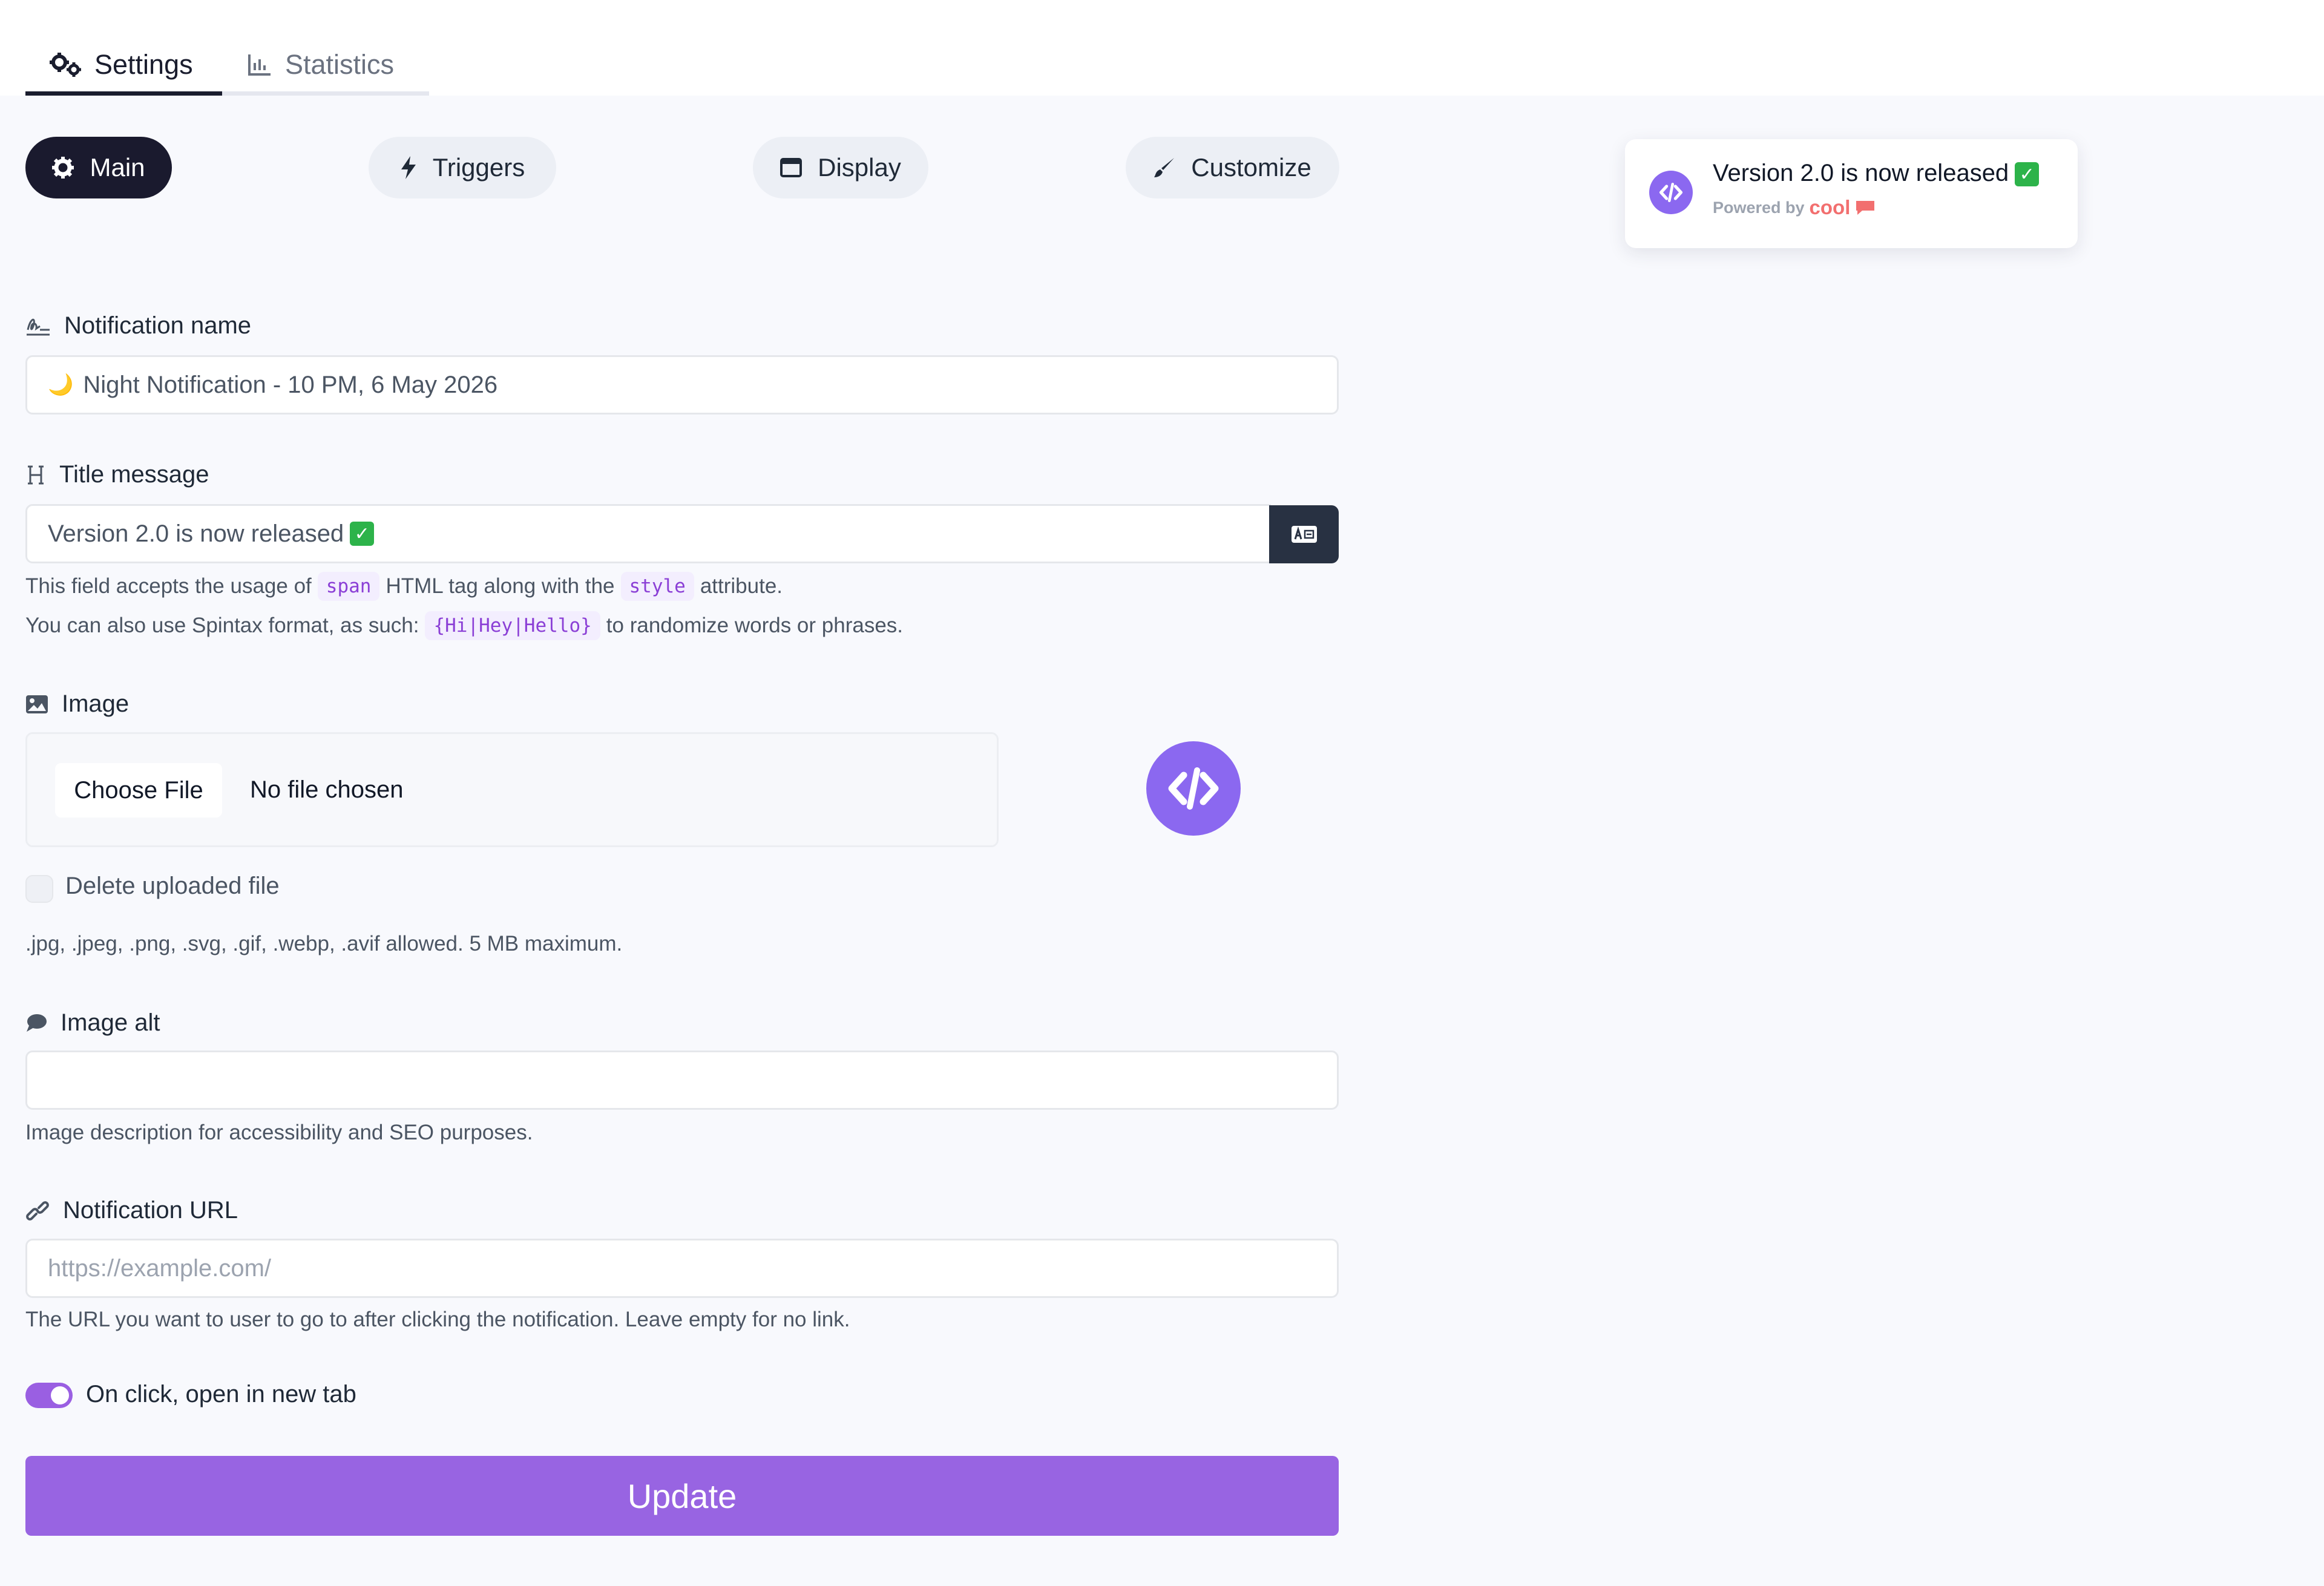 The image size is (2324, 1586). What do you see at coordinates (1861, 173) in the screenshot?
I see `preview-title-text: Version 2.0 is now released` at bounding box center [1861, 173].